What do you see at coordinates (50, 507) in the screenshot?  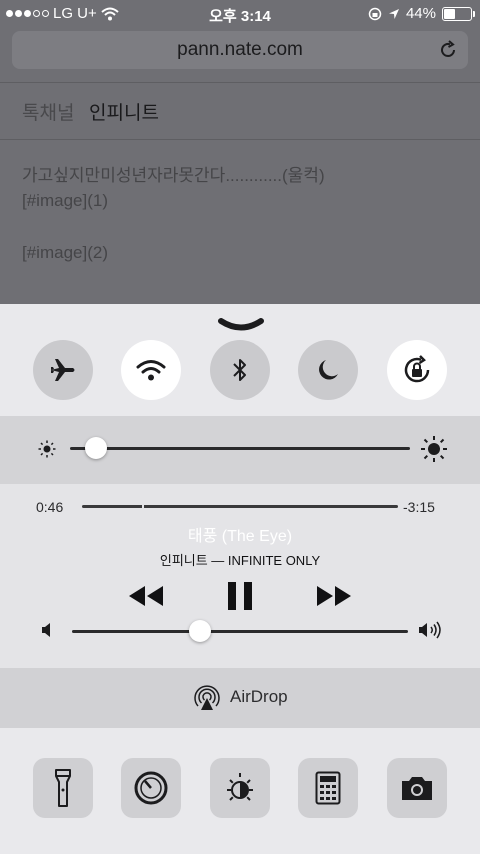 I see `elapsed-time: 0:46` at bounding box center [50, 507].